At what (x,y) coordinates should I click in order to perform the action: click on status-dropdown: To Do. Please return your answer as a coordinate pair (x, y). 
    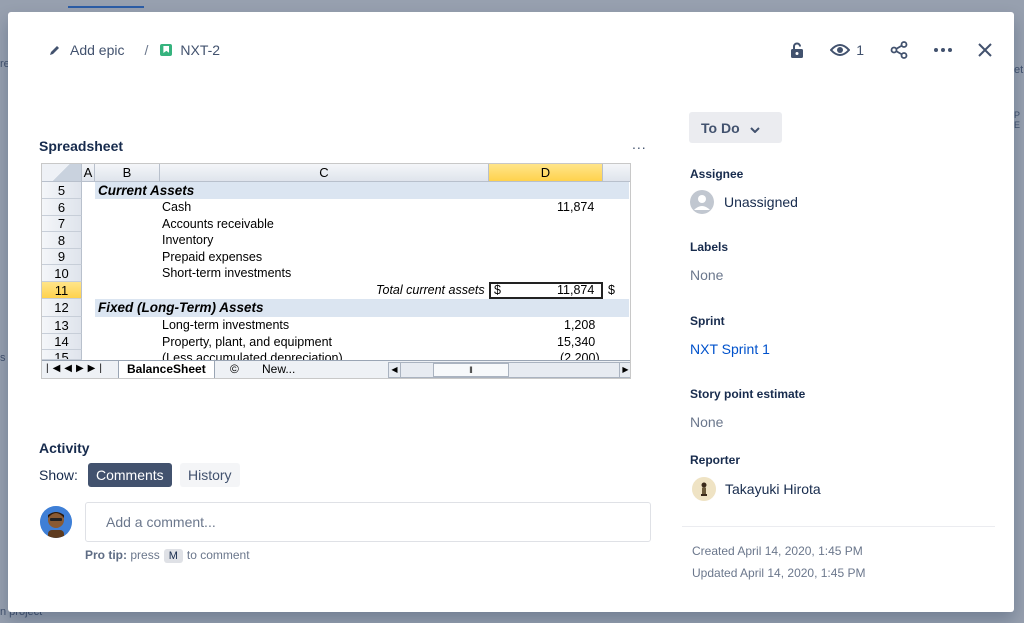
    Looking at the image, I should click on (735, 127).